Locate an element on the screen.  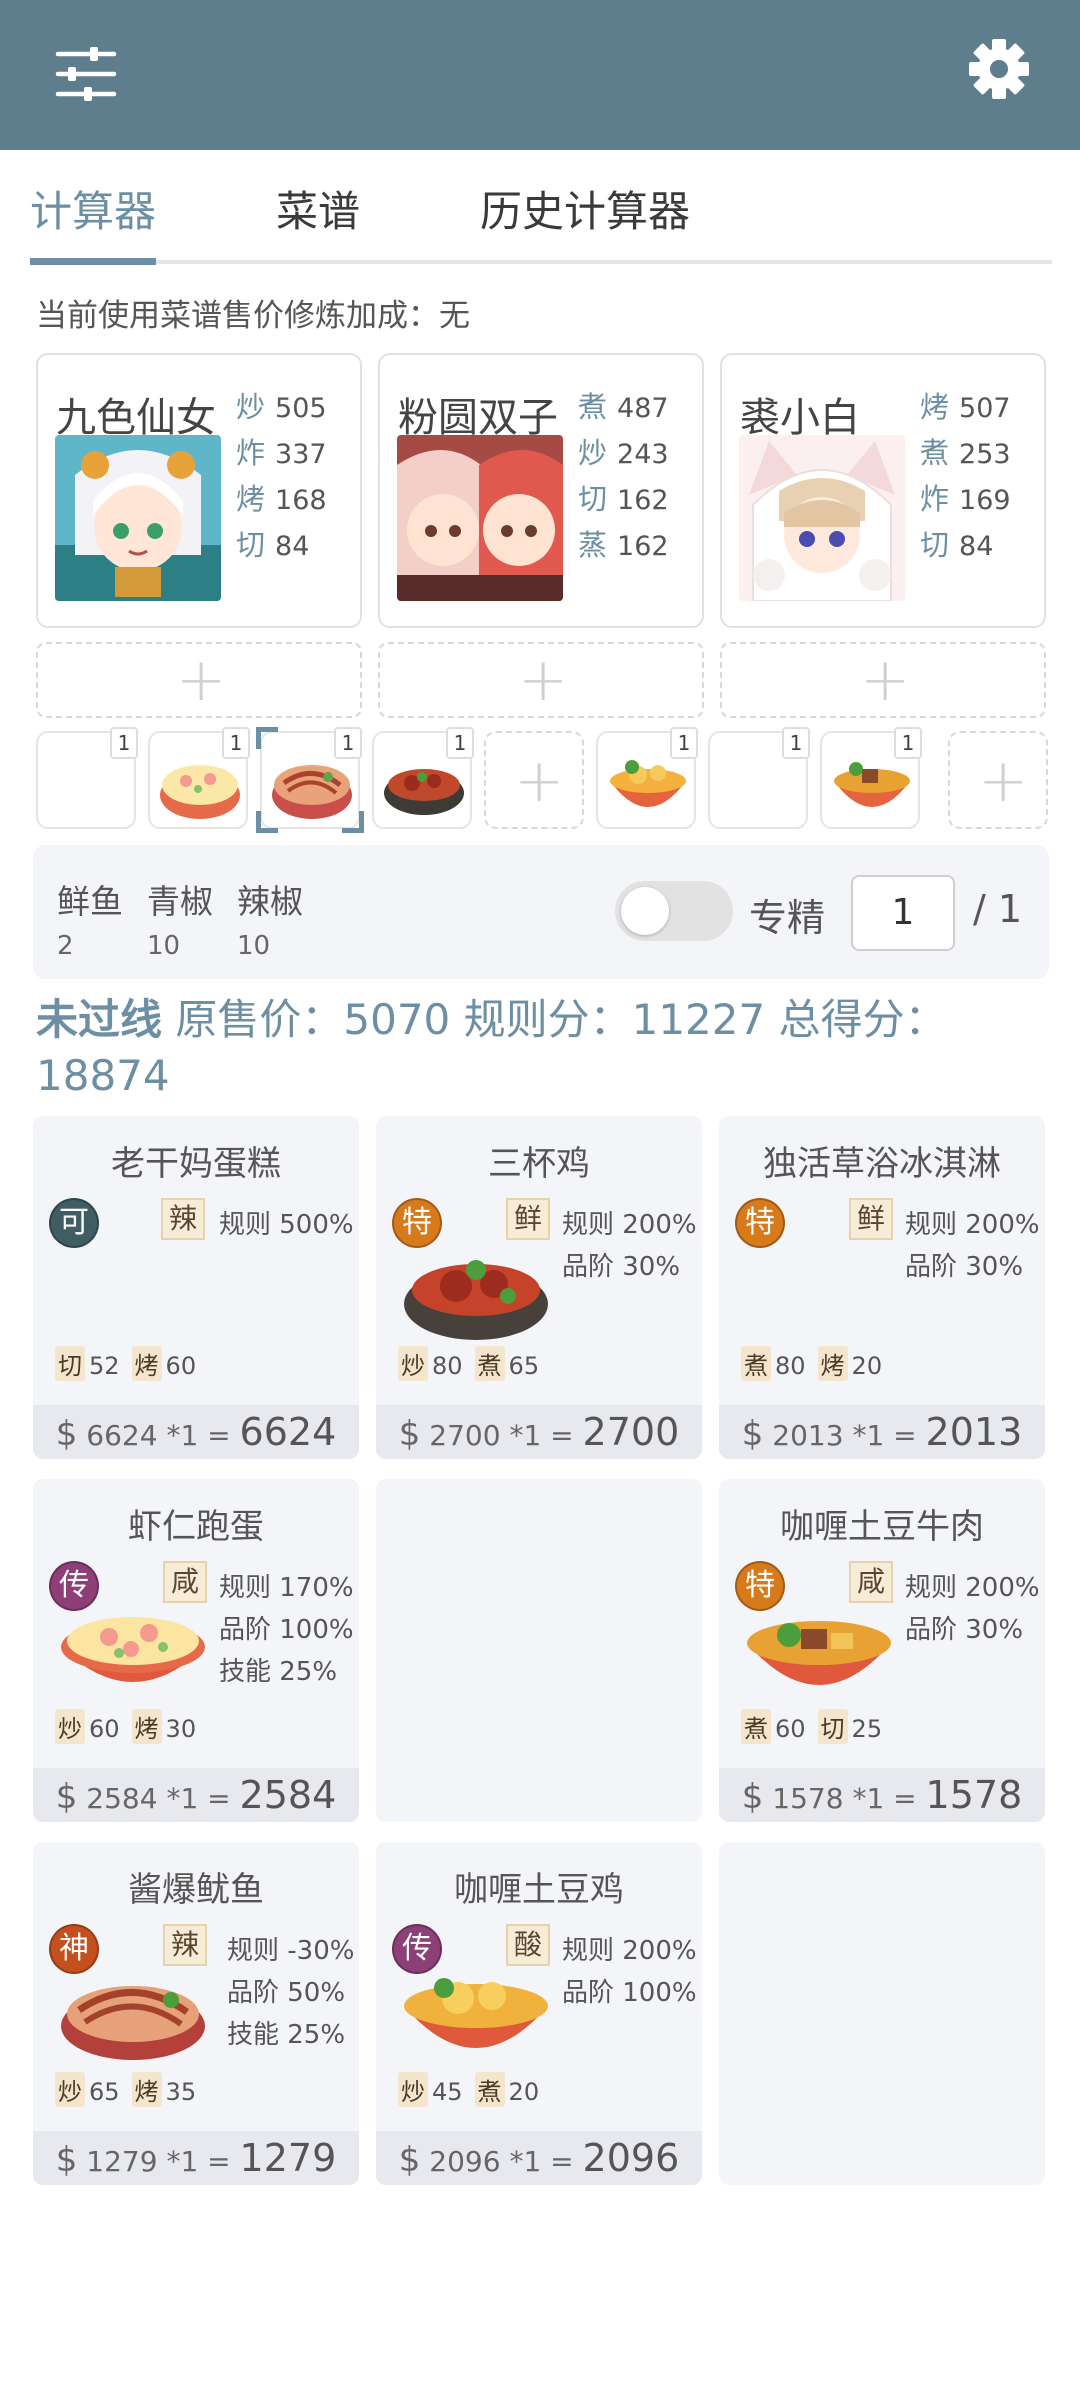
flavor-tag: 酸 is located at coordinates (528, 1945).